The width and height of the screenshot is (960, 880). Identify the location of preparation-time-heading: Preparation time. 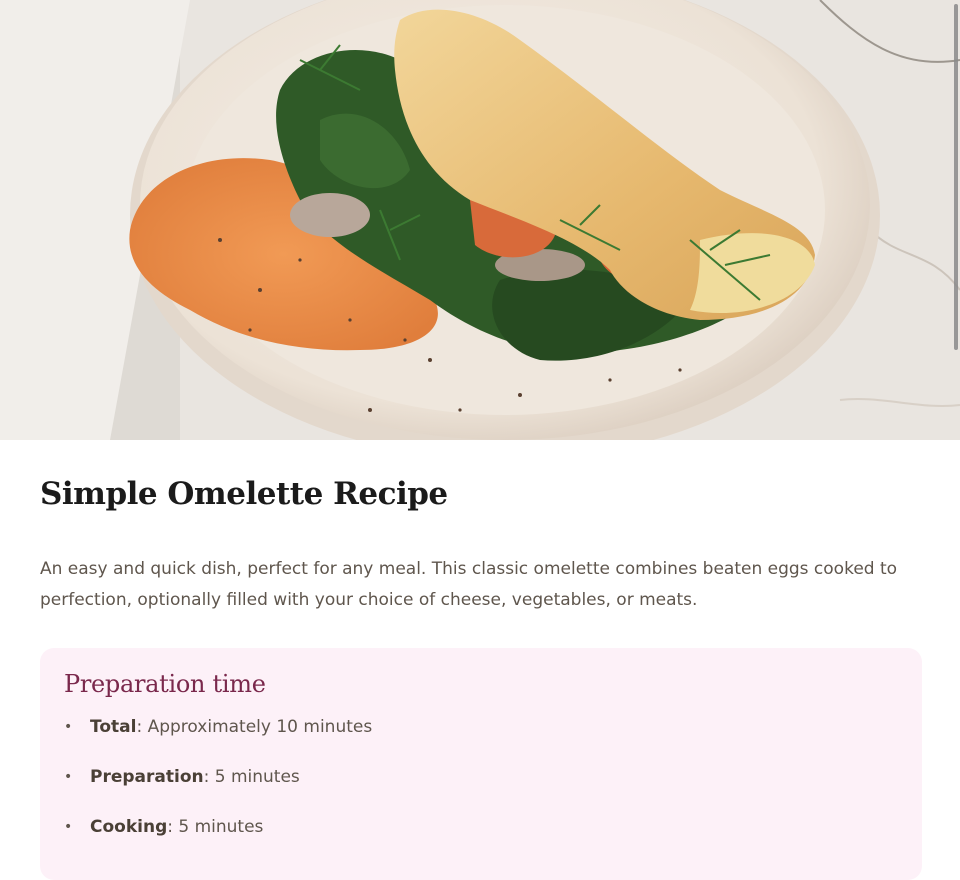
(165, 684).